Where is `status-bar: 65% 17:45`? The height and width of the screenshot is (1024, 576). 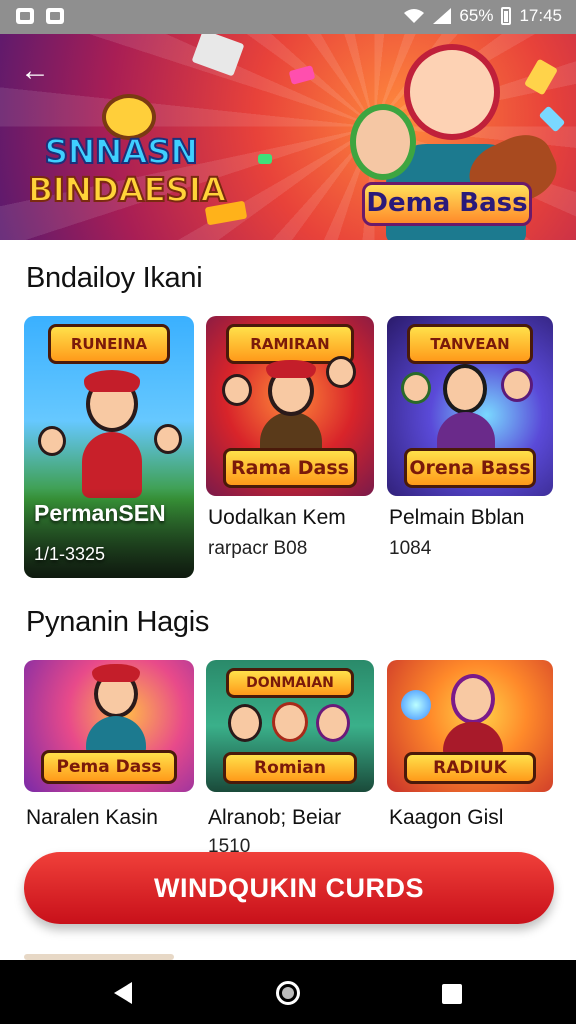
status-bar: 65% 17:45 is located at coordinates (288, 17).